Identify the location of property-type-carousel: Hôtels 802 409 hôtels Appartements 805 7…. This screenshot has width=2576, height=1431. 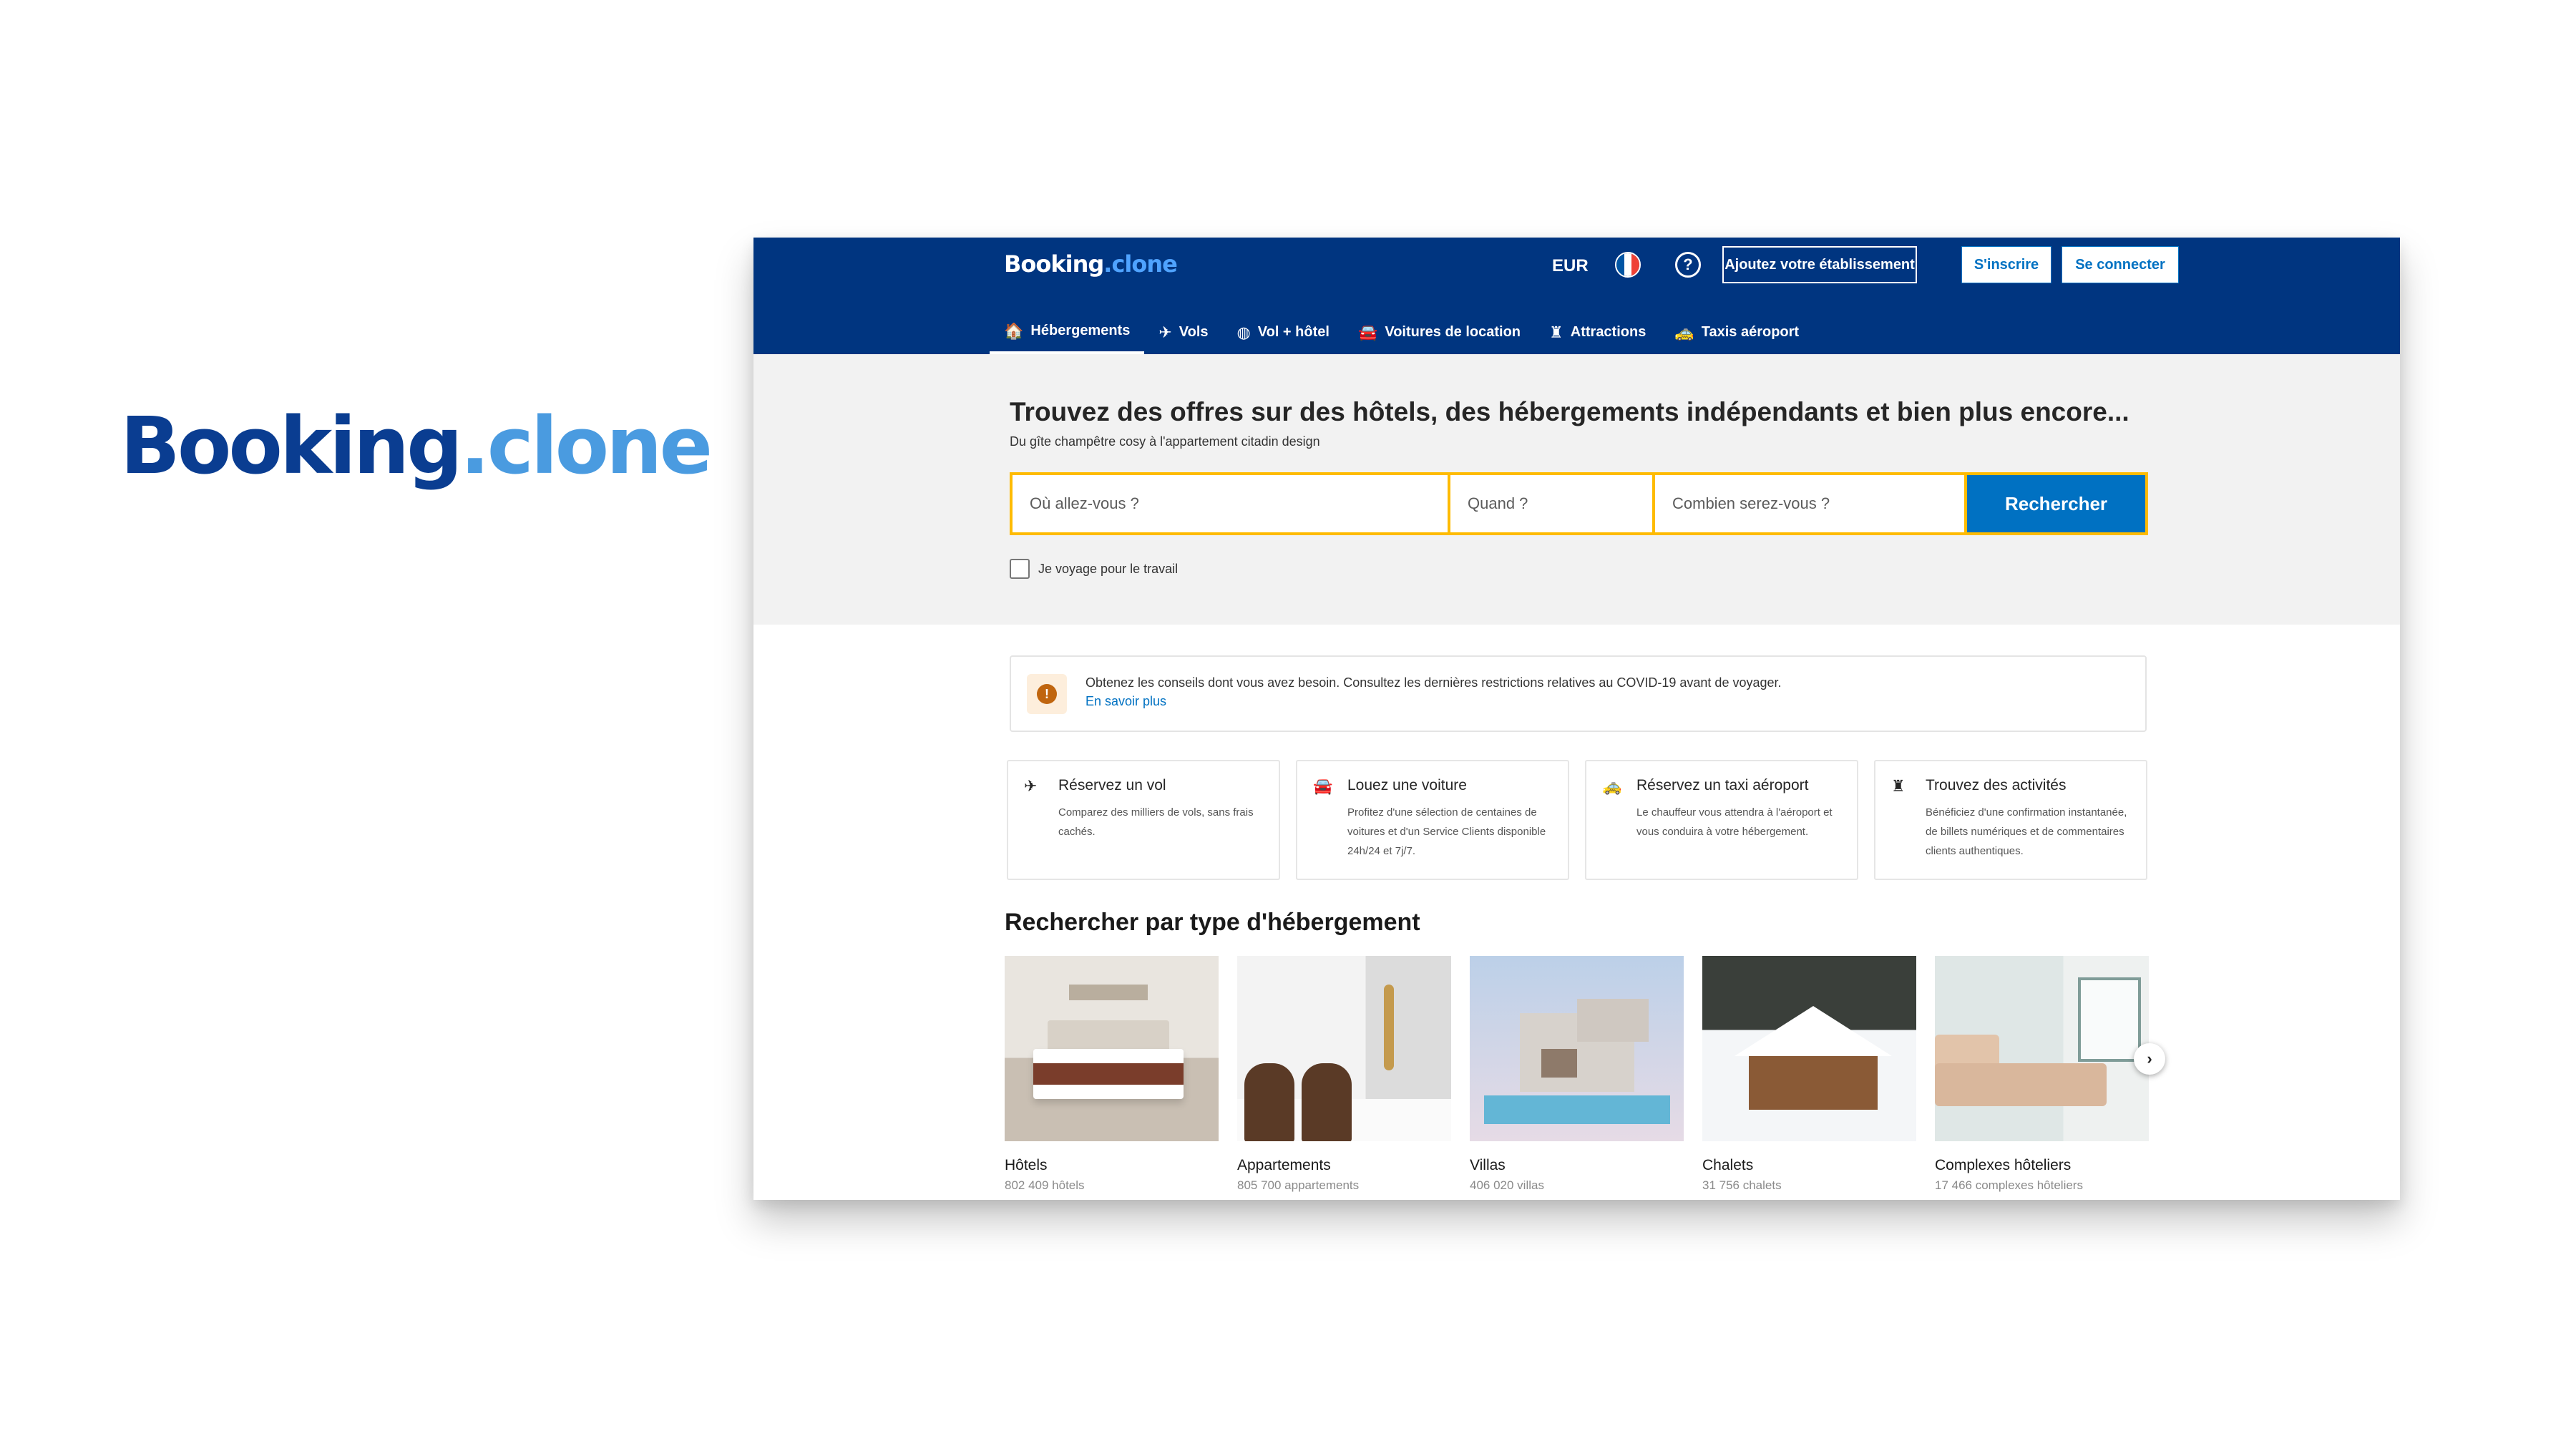
(1577, 1074).